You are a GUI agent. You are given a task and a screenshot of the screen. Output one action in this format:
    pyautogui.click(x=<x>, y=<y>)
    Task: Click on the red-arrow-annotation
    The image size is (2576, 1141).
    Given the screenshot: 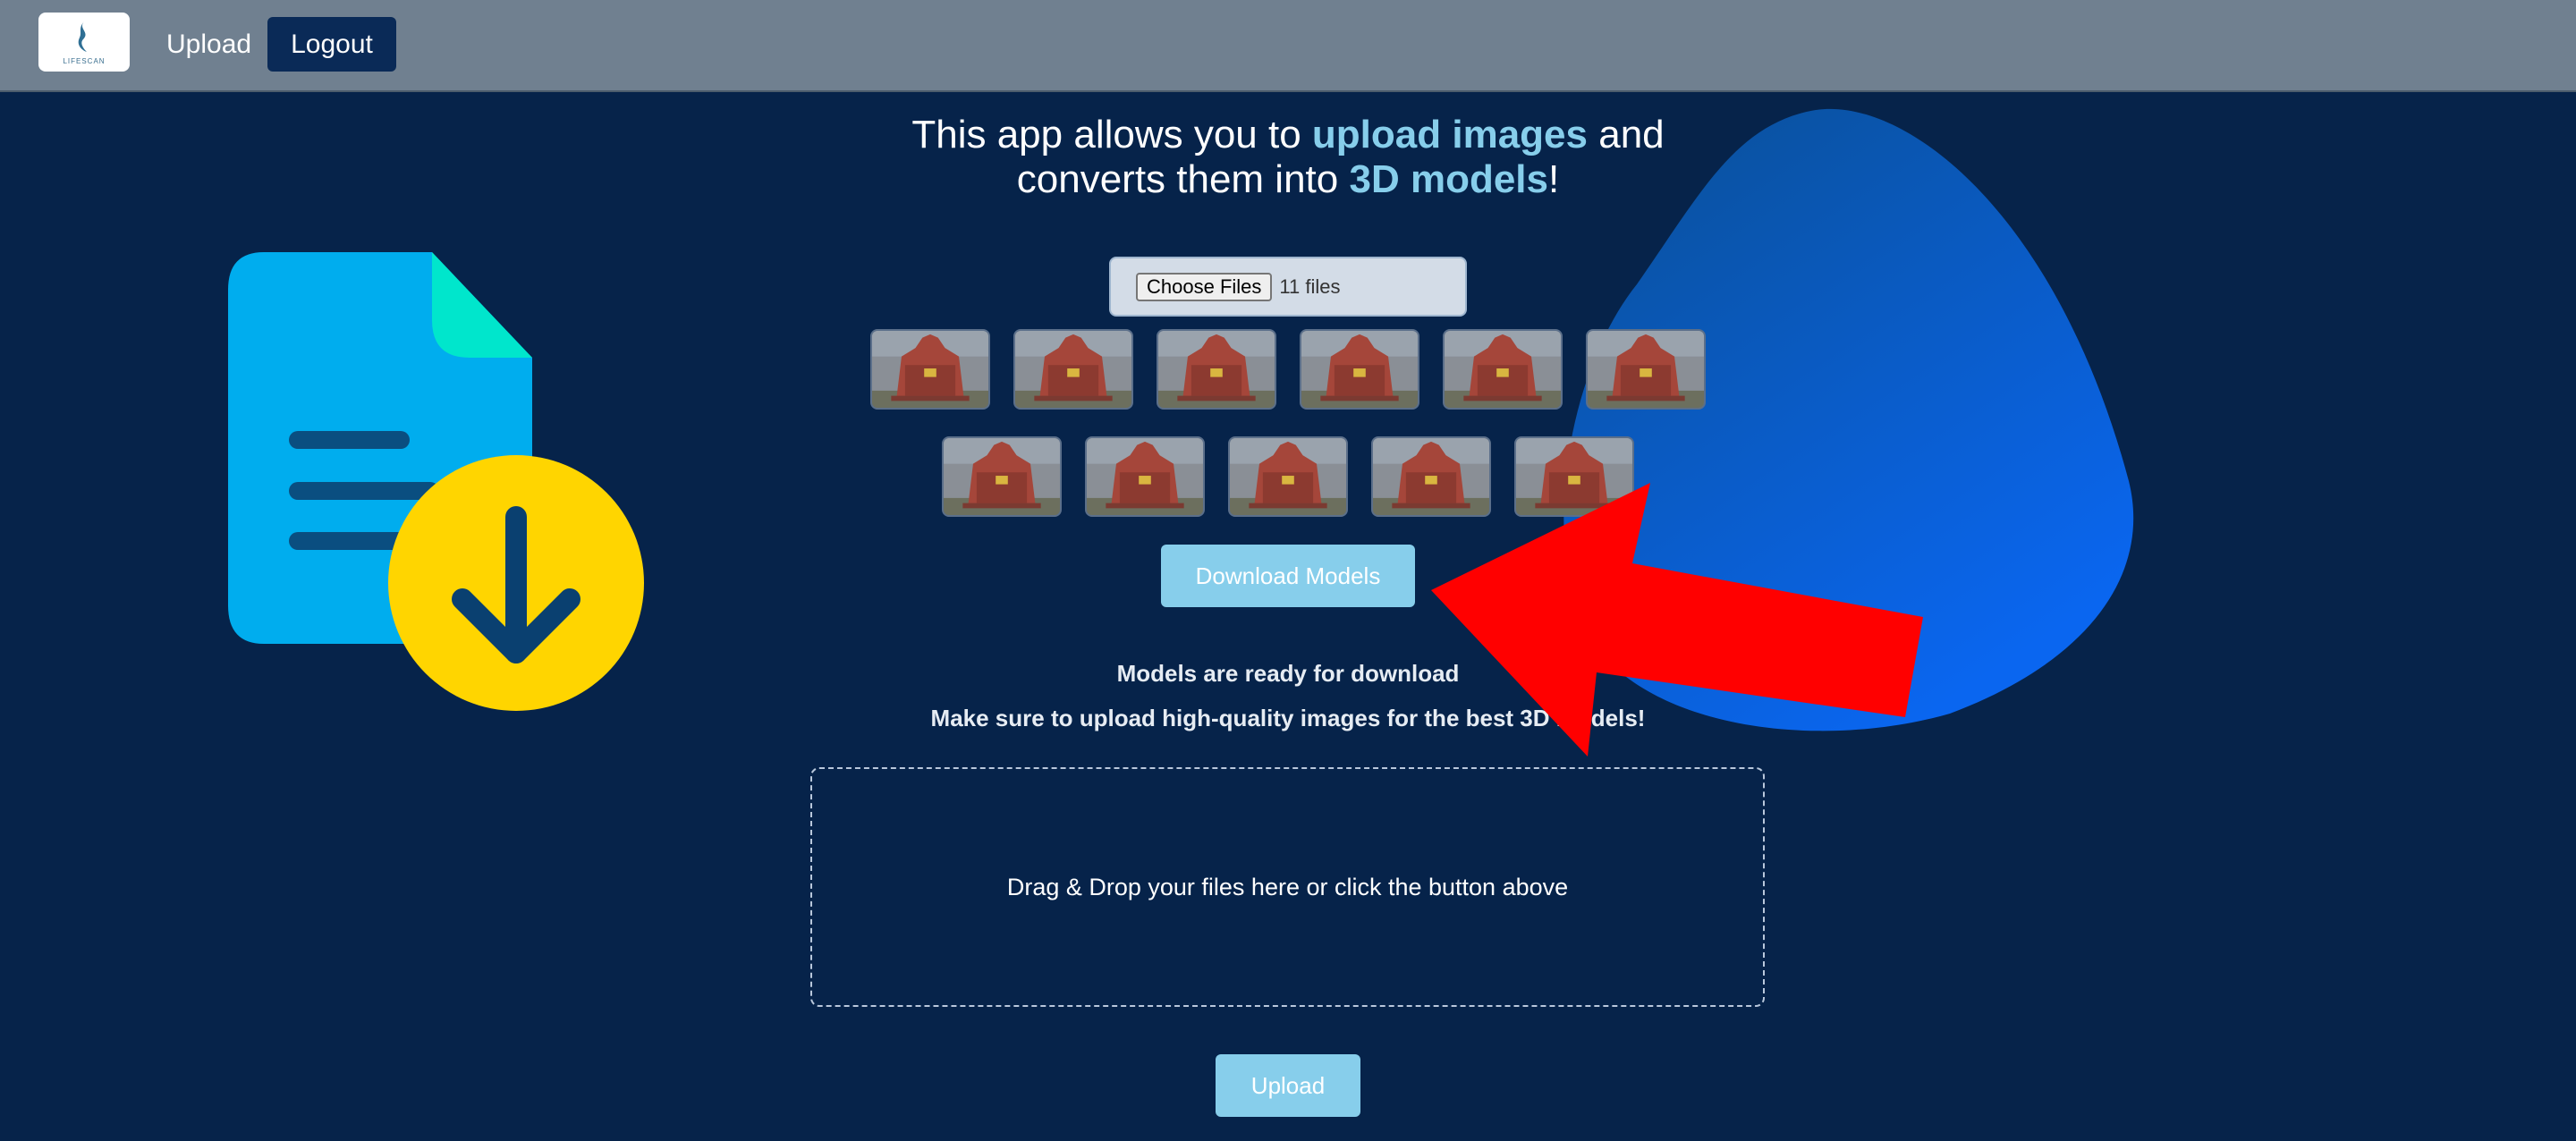 What is the action you would take?
    pyautogui.click(x=1677, y=619)
    